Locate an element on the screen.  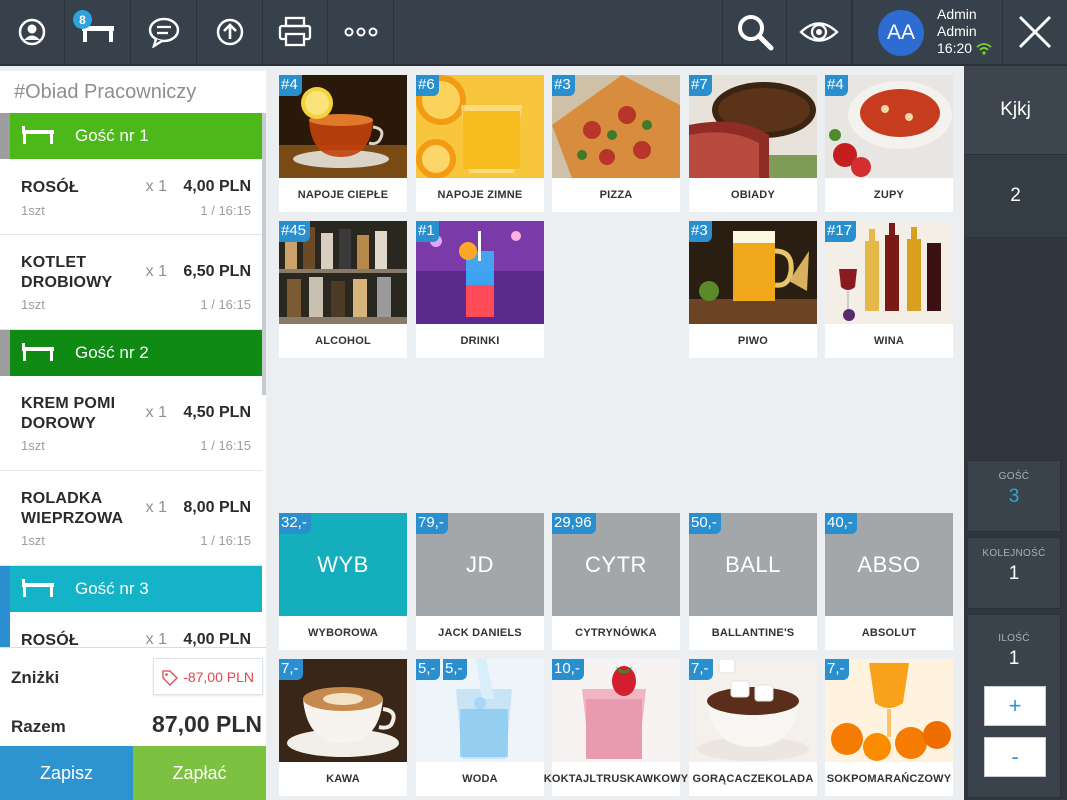
discount-button: -87,00 PLN is located at coordinates (208, 676).